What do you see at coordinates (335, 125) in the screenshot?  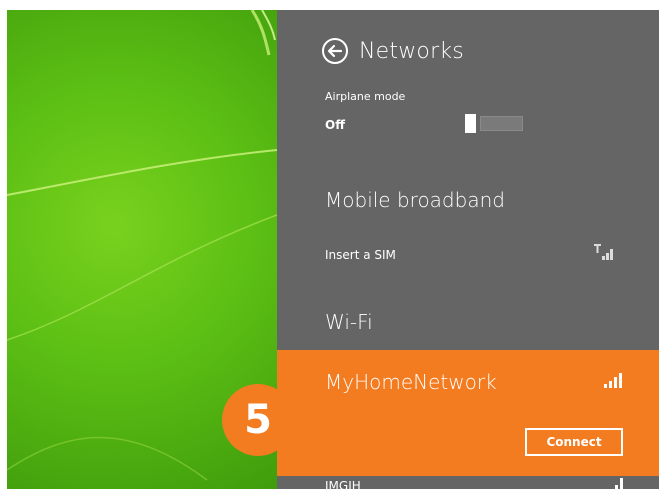 I see `airplane-mode-state: Off` at bounding box center [335, 125].